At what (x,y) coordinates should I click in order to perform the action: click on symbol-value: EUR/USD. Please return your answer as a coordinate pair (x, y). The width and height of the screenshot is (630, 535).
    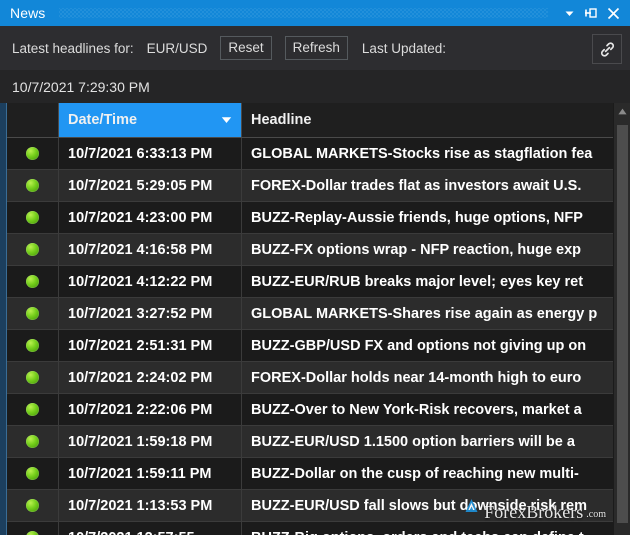
    Looking at the image, I should click on (177, 48).